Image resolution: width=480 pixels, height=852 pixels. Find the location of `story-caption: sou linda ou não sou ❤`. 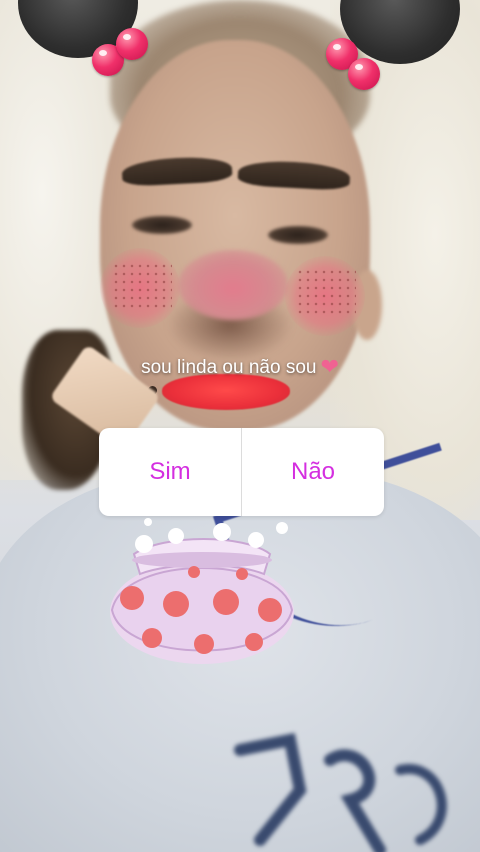

story-caption: sou linda ou não sou ❤ is located at coordinates (240, 367).